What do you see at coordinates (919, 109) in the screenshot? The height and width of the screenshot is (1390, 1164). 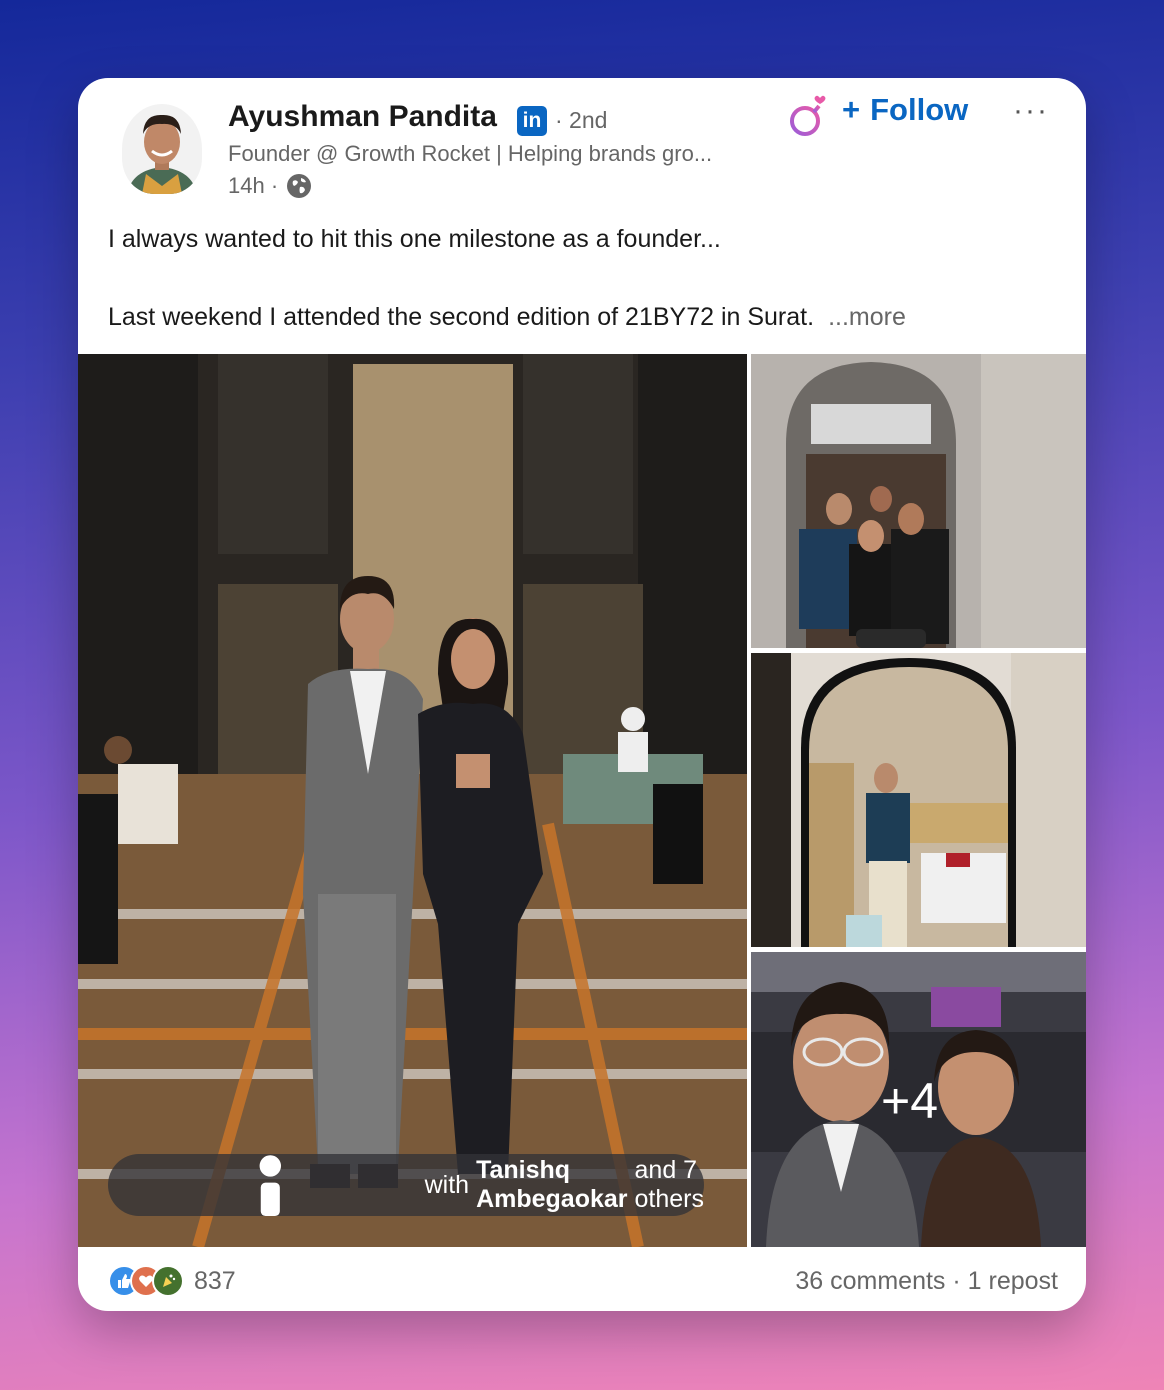 I see `follow-label: Follow` at bounding box center [919, 109].